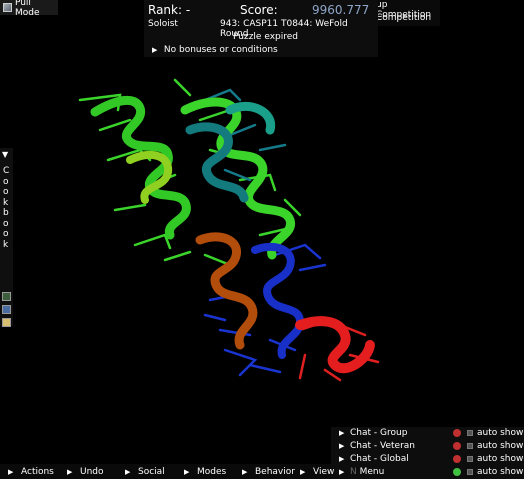  I want to click on social-label: Social, so click(151, 471).